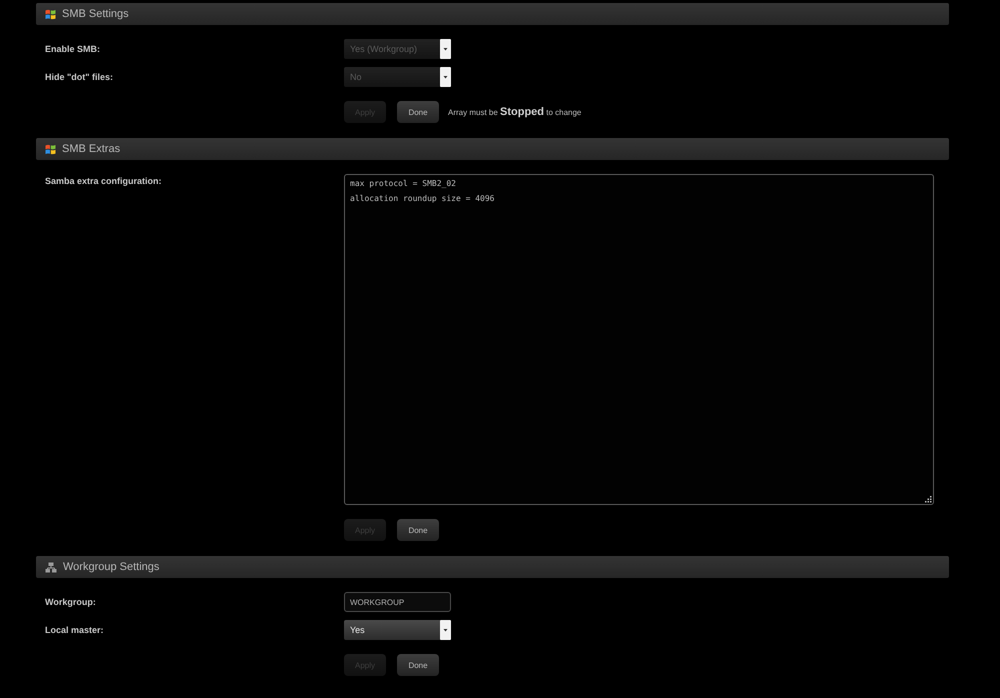 The height and width of the screenshot is (698, 1000). What do you see at coordinates (79, 77) in the screenshot?
I see `field-label: Hide "dot" files:` at bounding box center [79, 77].